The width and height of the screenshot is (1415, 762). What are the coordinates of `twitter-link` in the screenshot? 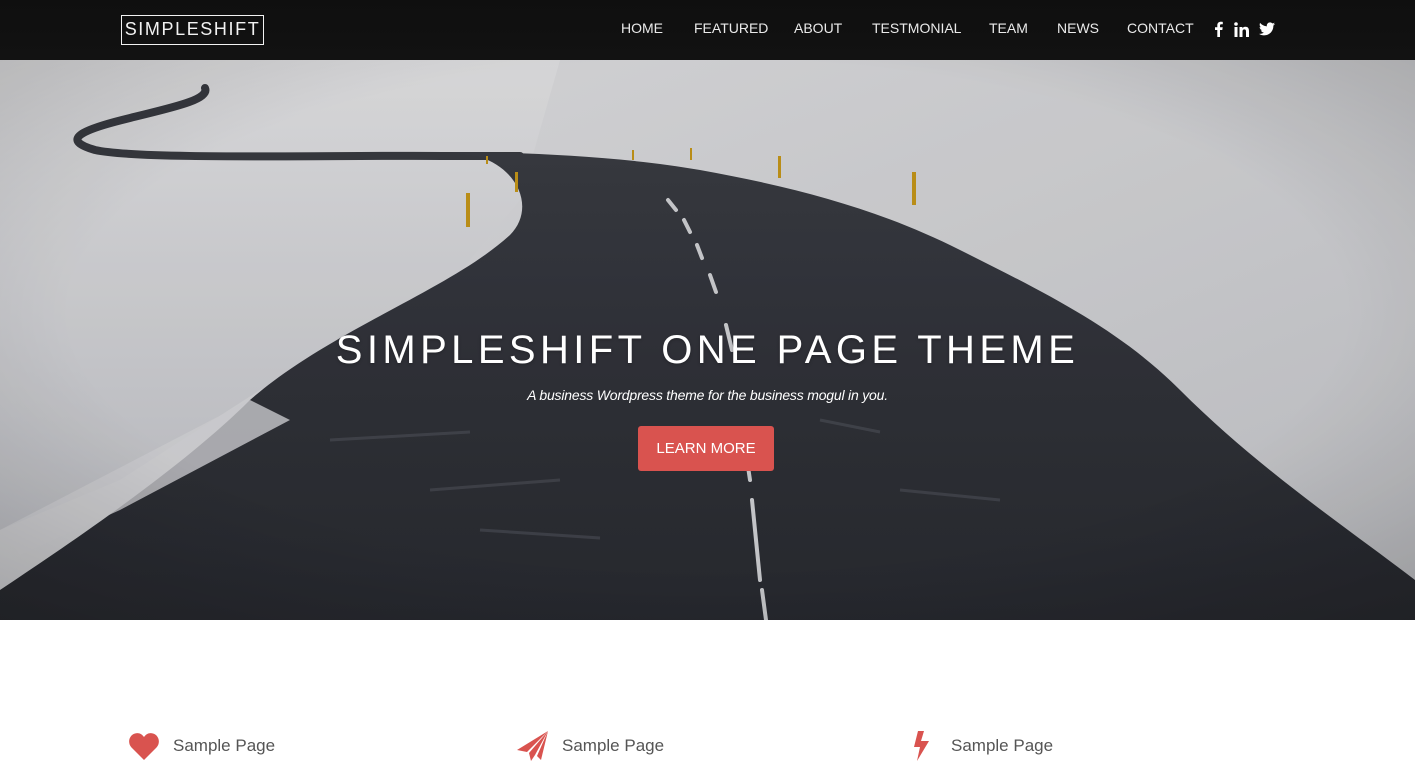 It's located at (1266, 29).